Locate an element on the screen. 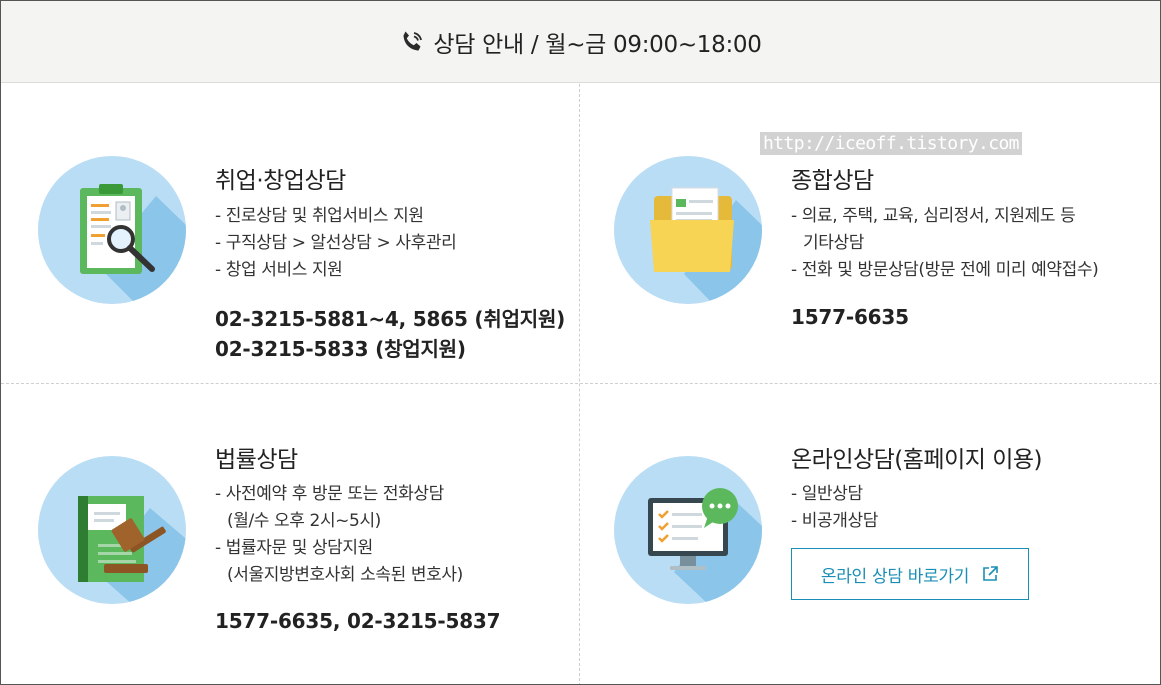  card-title: 온라인상담(홈페이지 이용) is located at coordinates (917, 460).